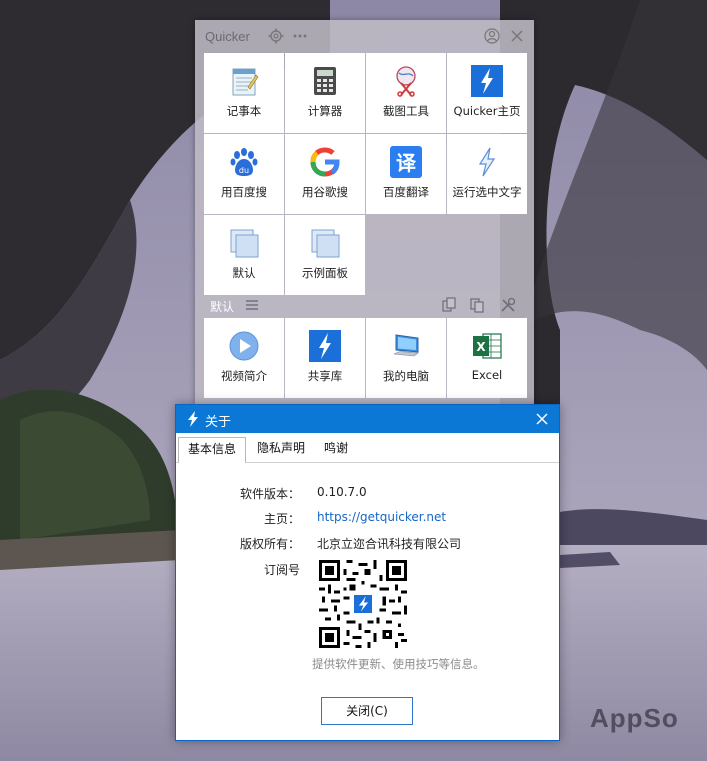 This screenshot has height=761, width=707. Describe the element at coordinates (218, 422) in the screenshot. I see `dialog-title: 关于` at that location.